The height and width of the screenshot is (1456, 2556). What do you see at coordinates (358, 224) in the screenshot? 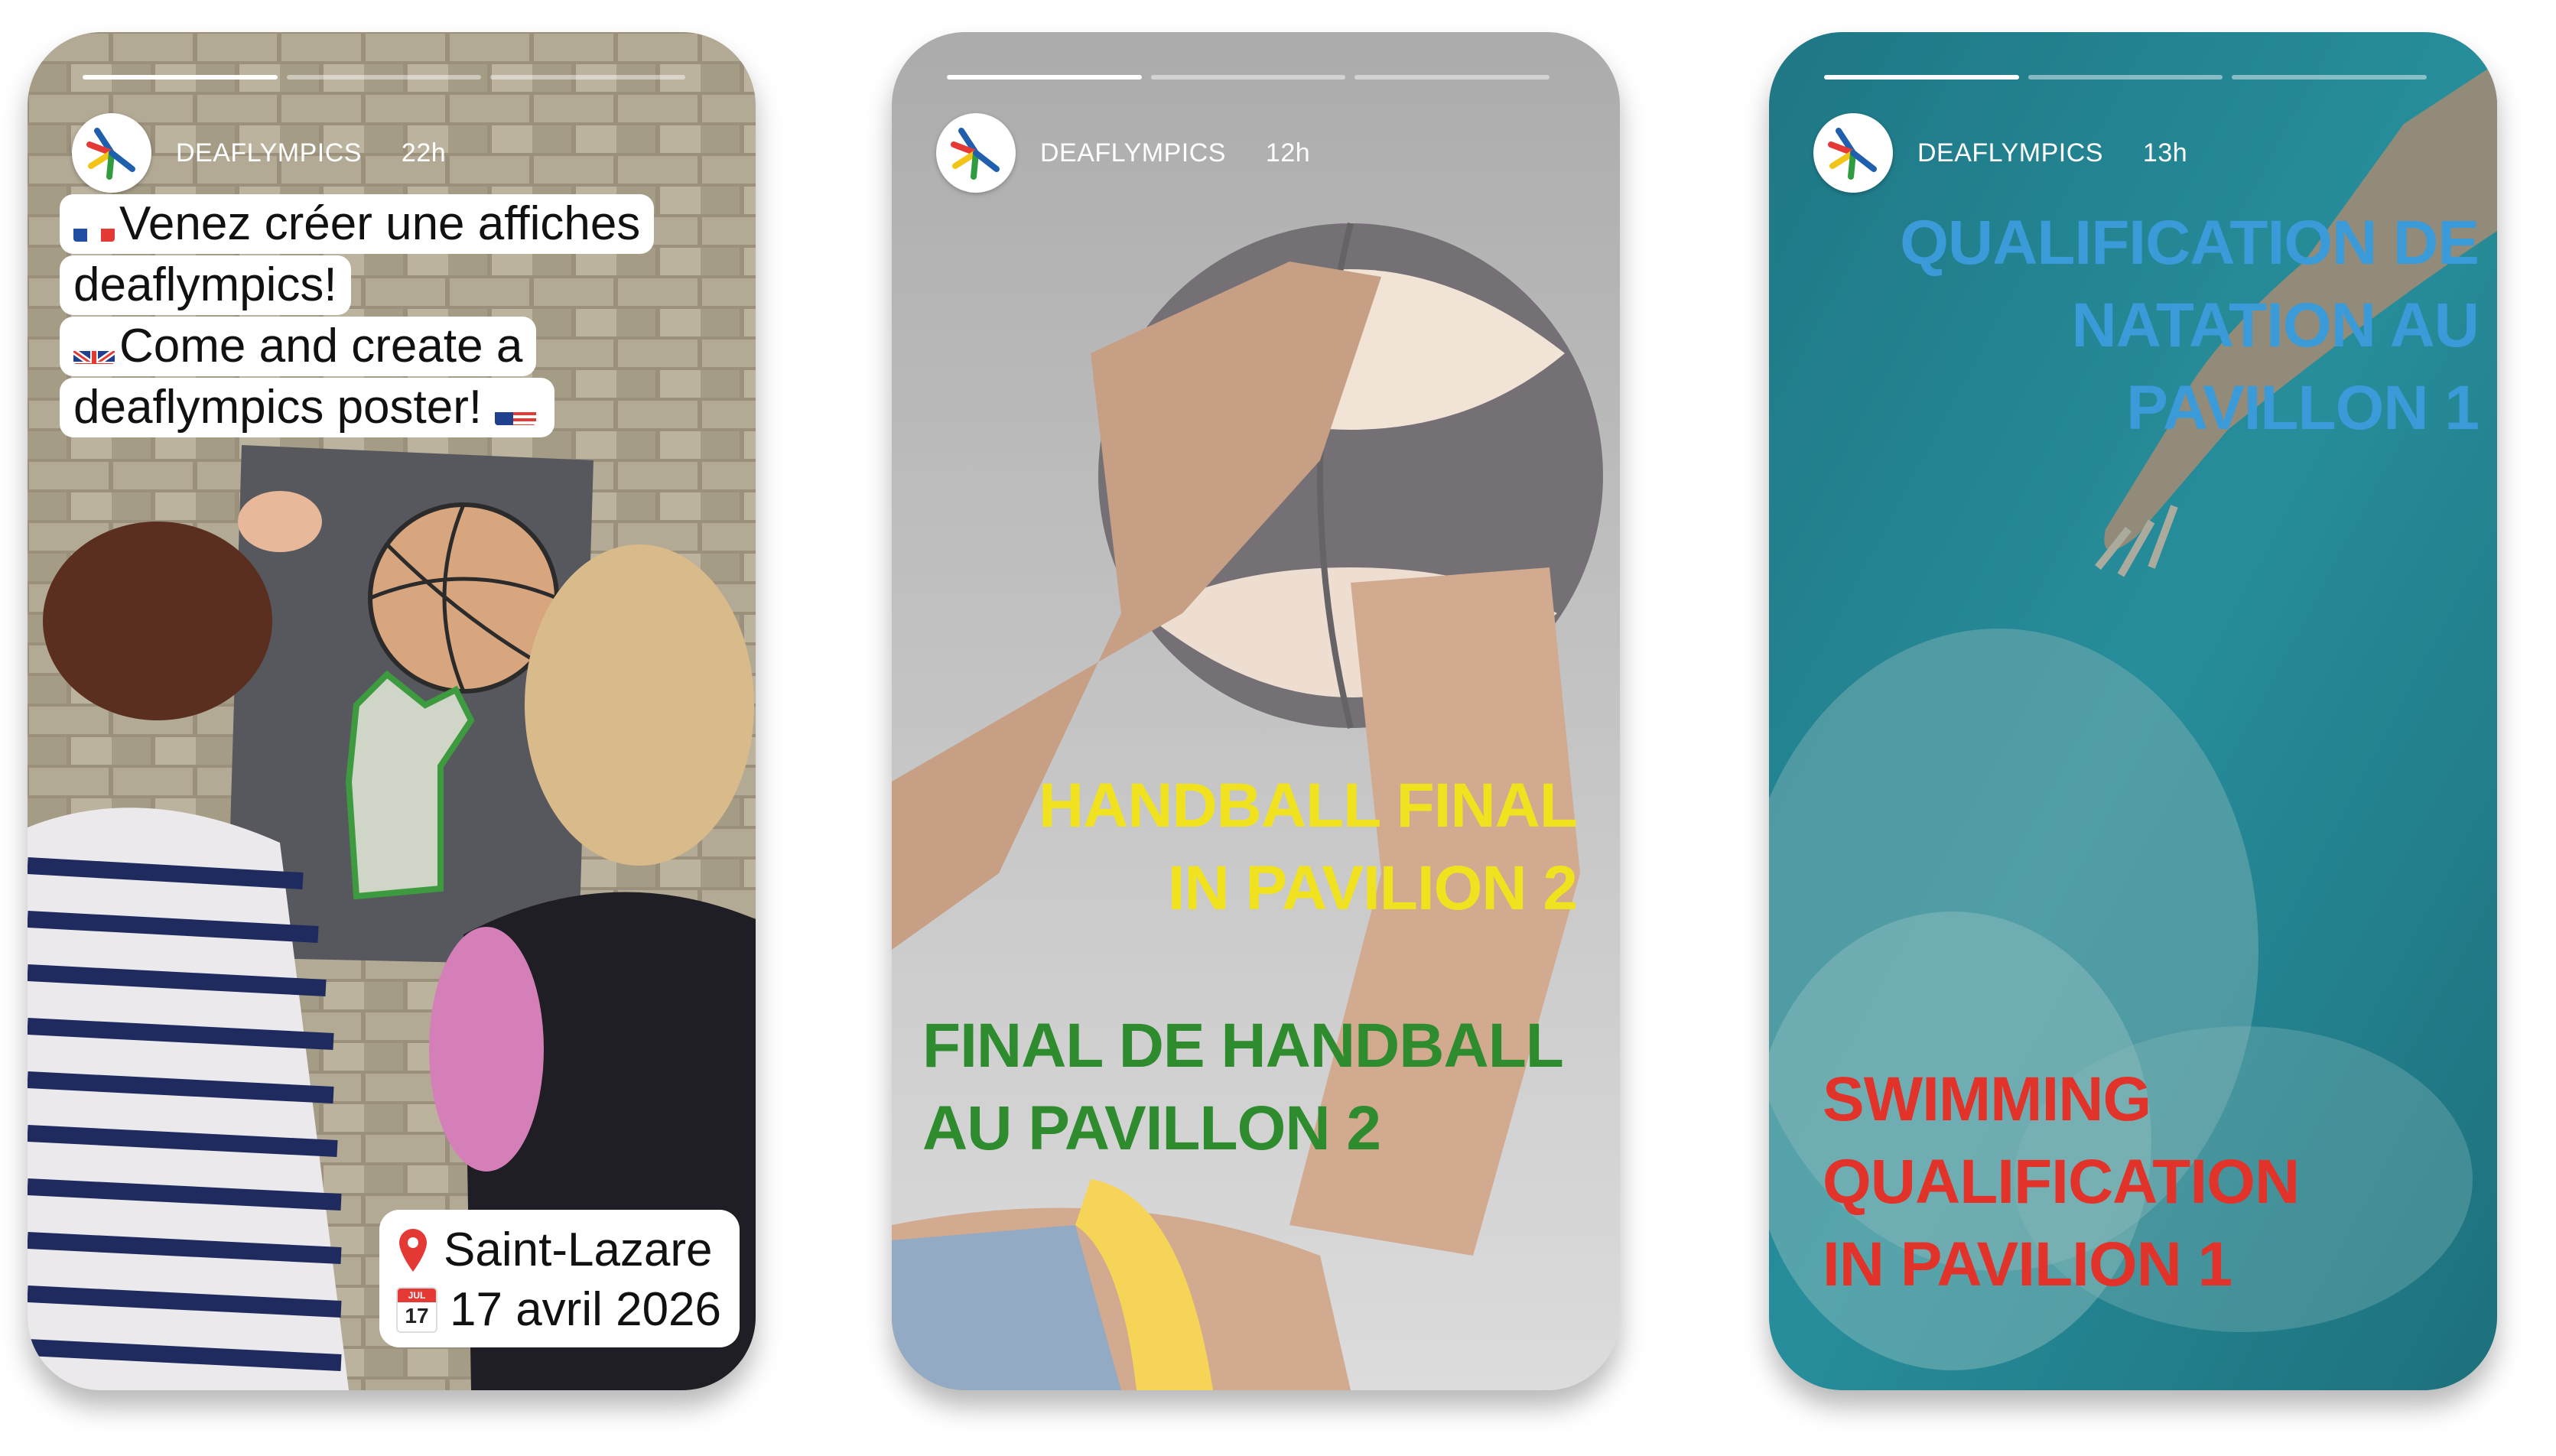
I see `caption-line: Venez créer une affiches` at bounding box center [358, 224].